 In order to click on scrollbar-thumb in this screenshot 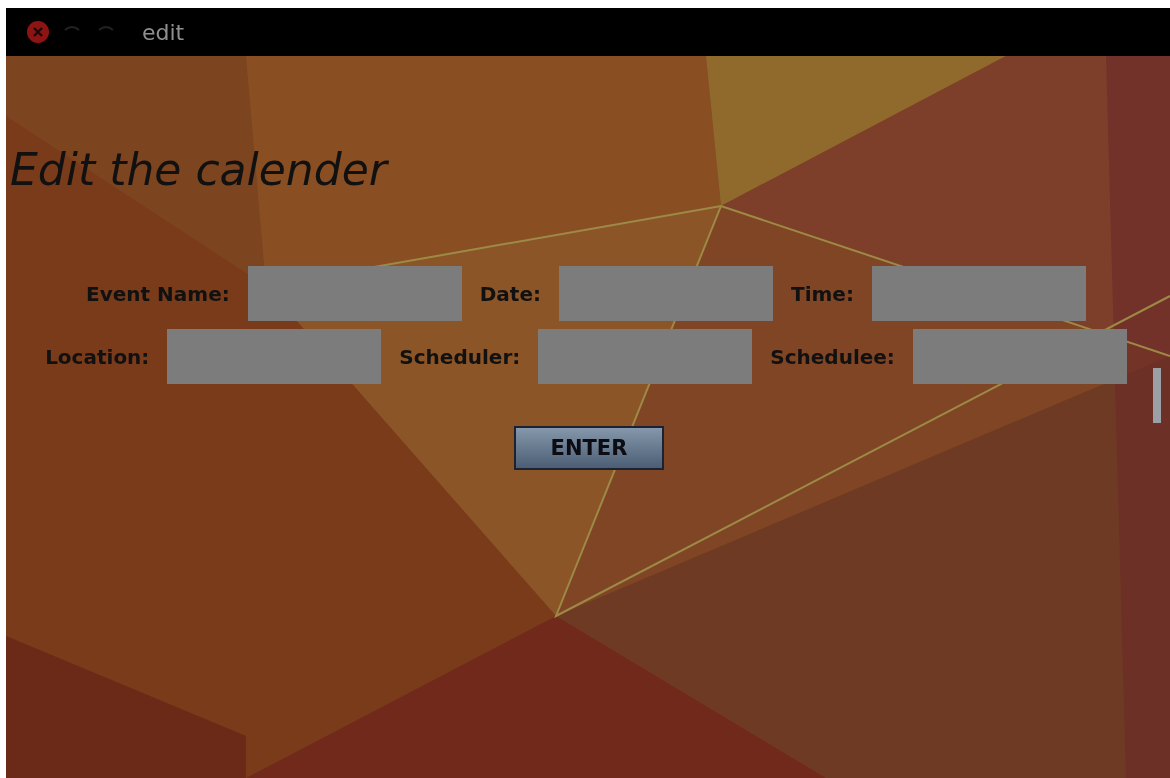, I will do `click(1157, 395)`.